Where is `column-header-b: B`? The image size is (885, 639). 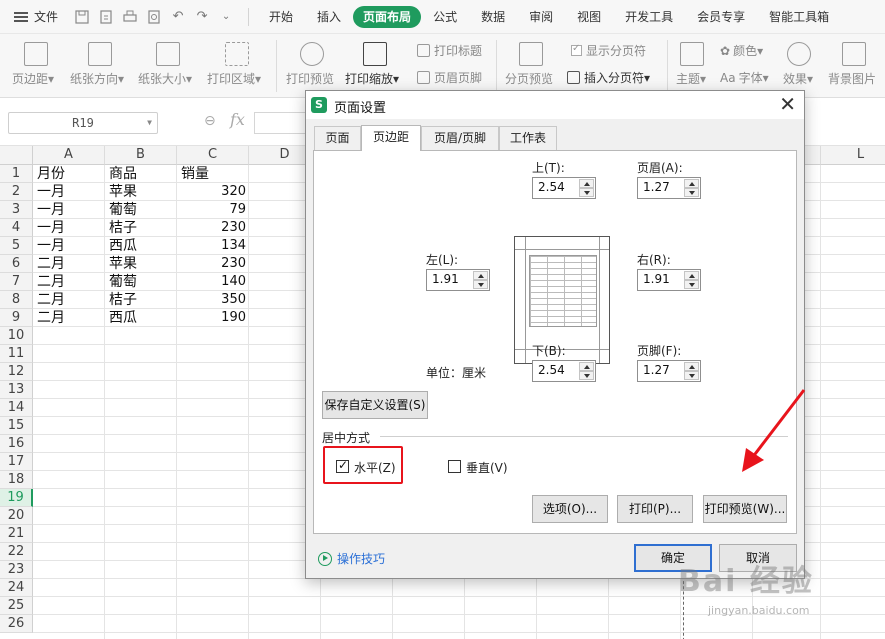 column-header-b: B is located at coordinates (141, 155).